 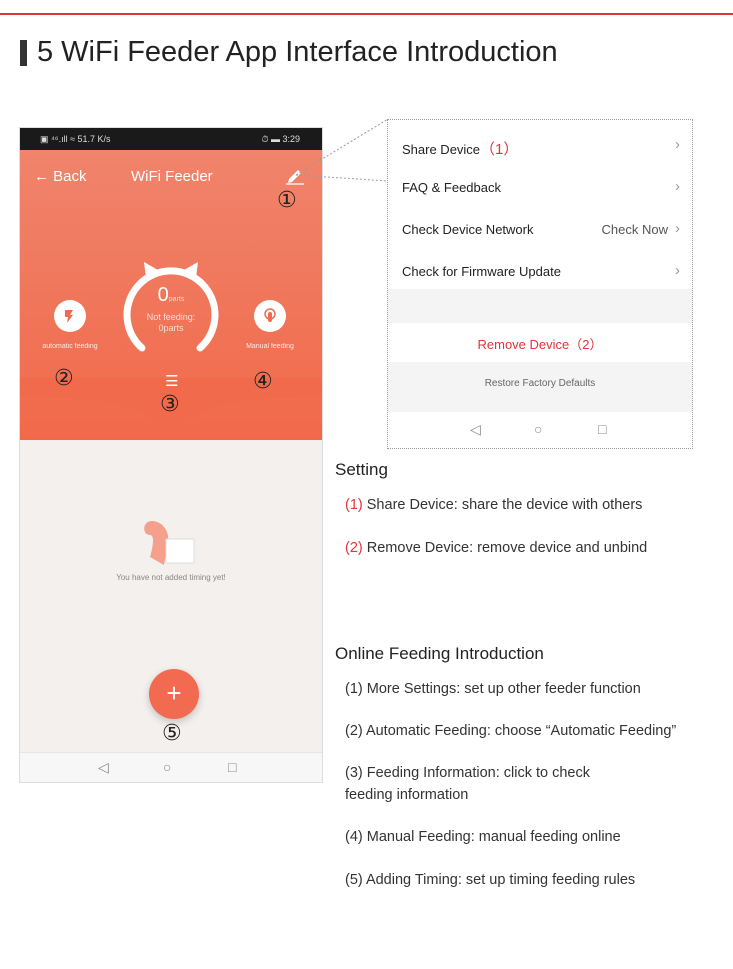 I want to click on title-bar-marker, so click(x=23, y=52).